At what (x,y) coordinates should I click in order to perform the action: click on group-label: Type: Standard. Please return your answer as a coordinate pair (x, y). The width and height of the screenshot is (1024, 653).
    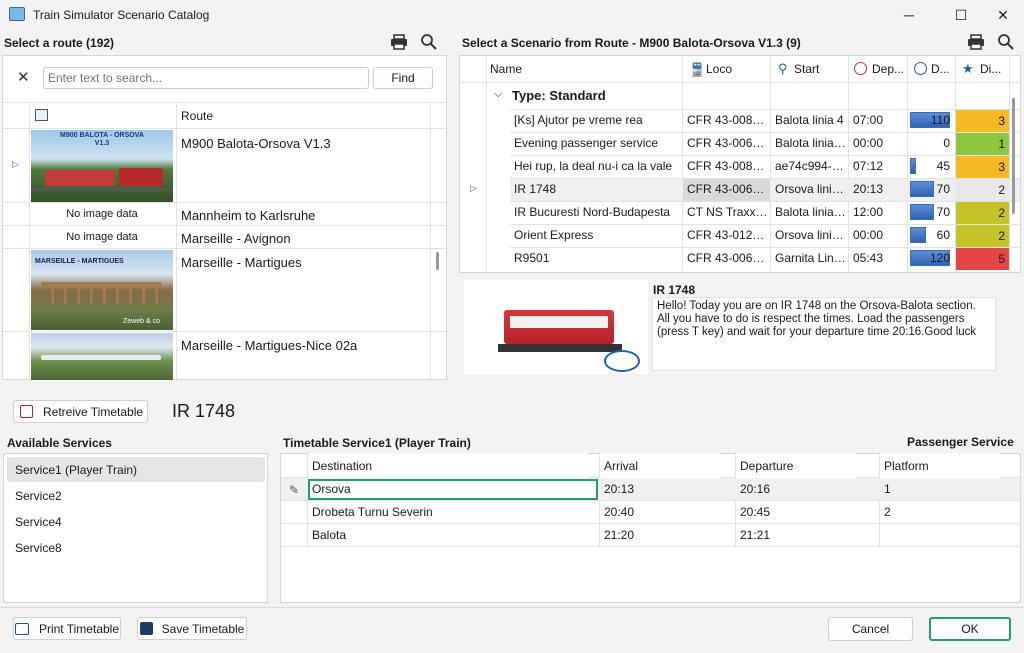
    Looking at the image, I should click on (559, 95).